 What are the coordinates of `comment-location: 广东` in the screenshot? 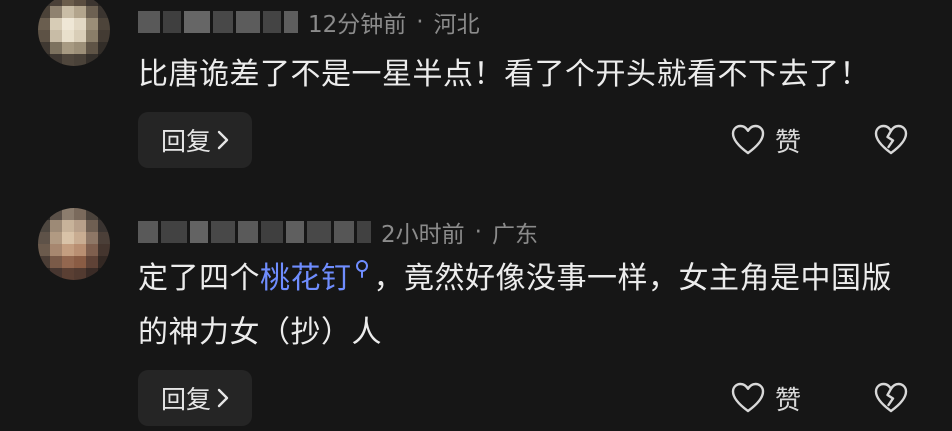 It's located at (514, 235).